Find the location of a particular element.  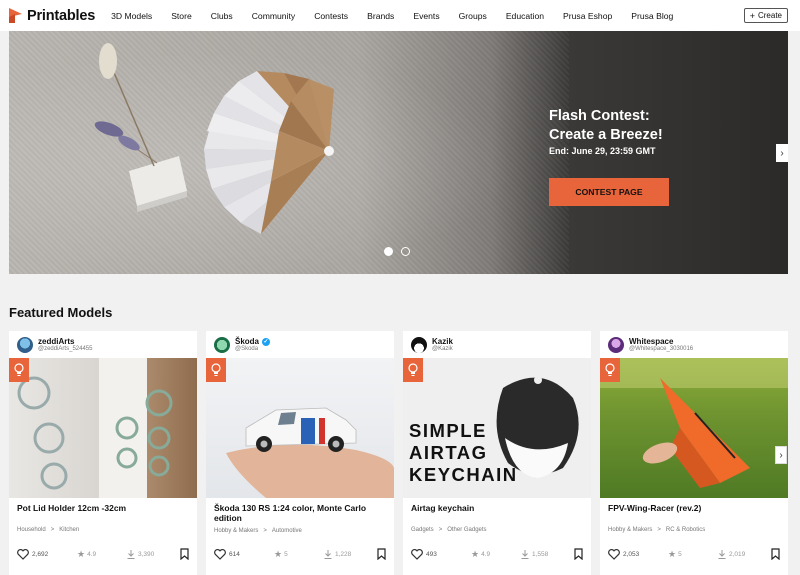

card-author: Whitespace @Whitespace_3030016 is located at coordinates (694, 344).